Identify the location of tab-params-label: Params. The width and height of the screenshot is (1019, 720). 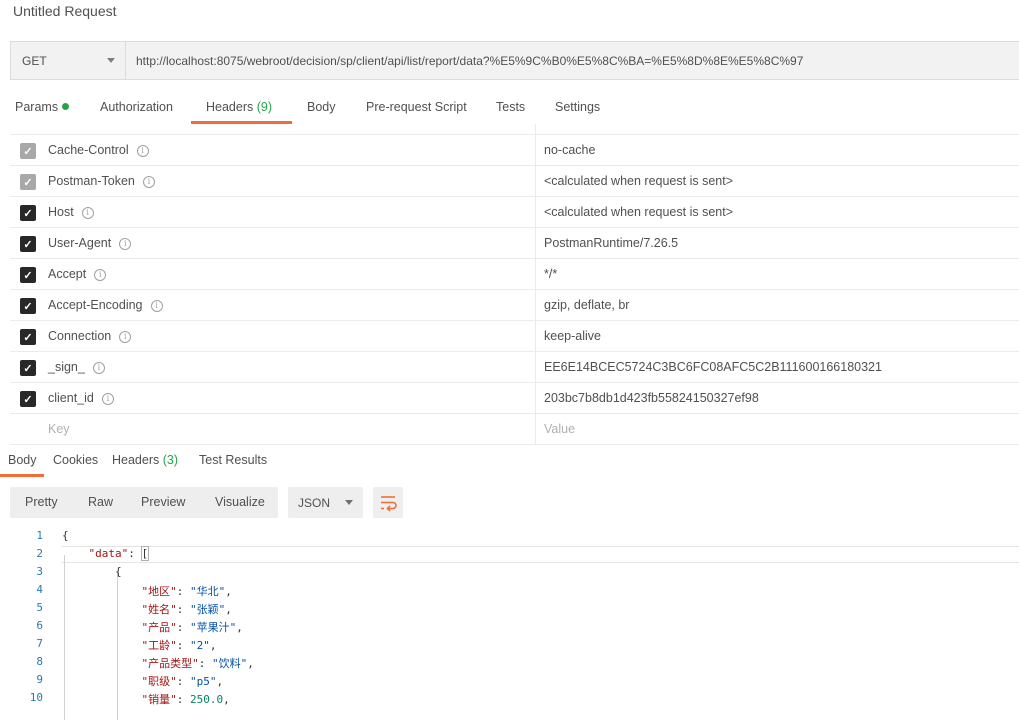
(37, 107).